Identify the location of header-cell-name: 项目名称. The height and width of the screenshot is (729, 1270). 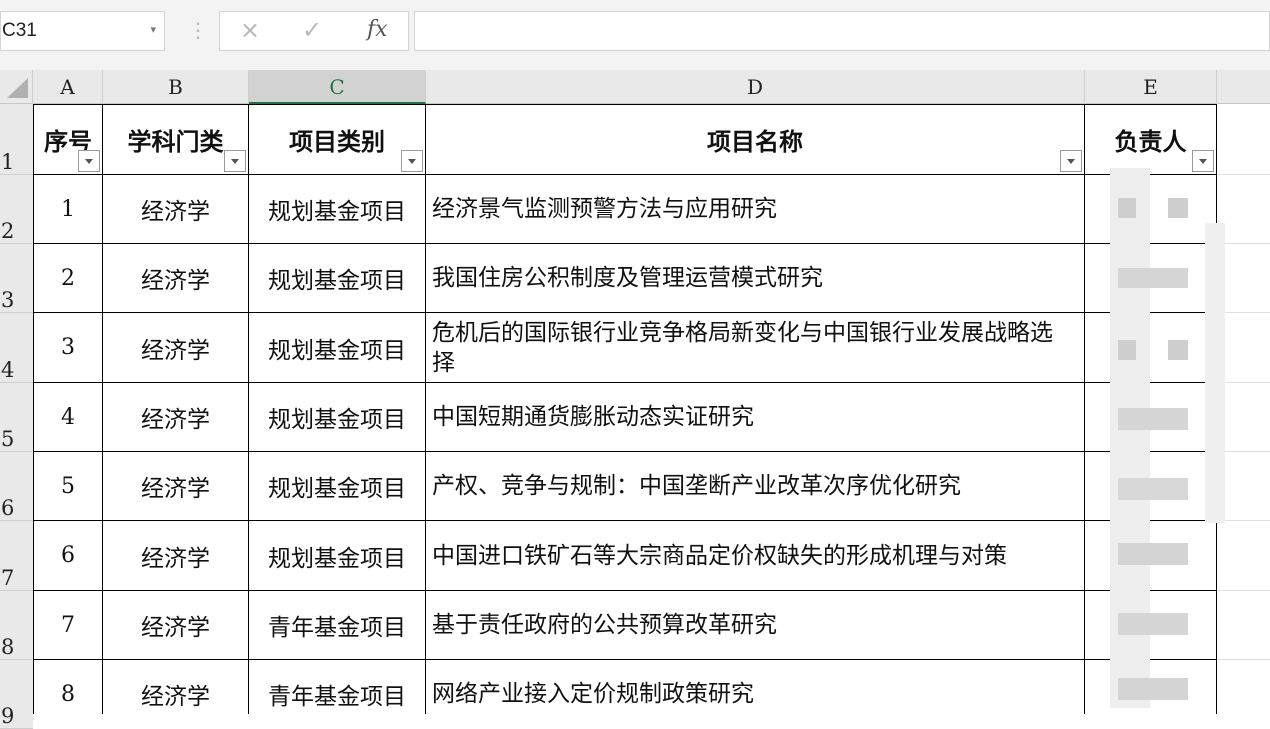
(755, 139).